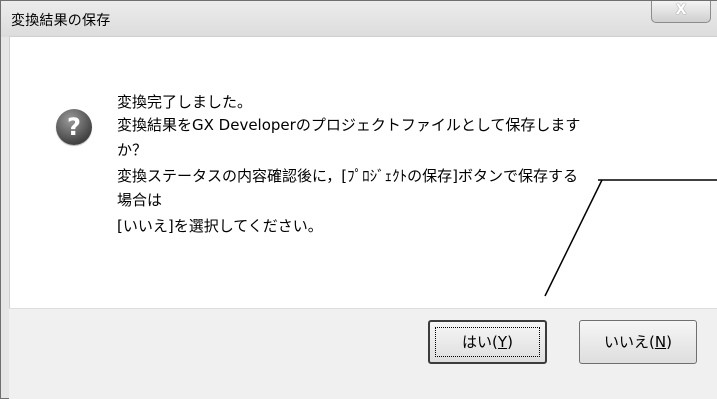  What do you see at coordinates (573, 238) in the screenshot?
I see `callout-line-diagonal` at bounding box center [573, 238].